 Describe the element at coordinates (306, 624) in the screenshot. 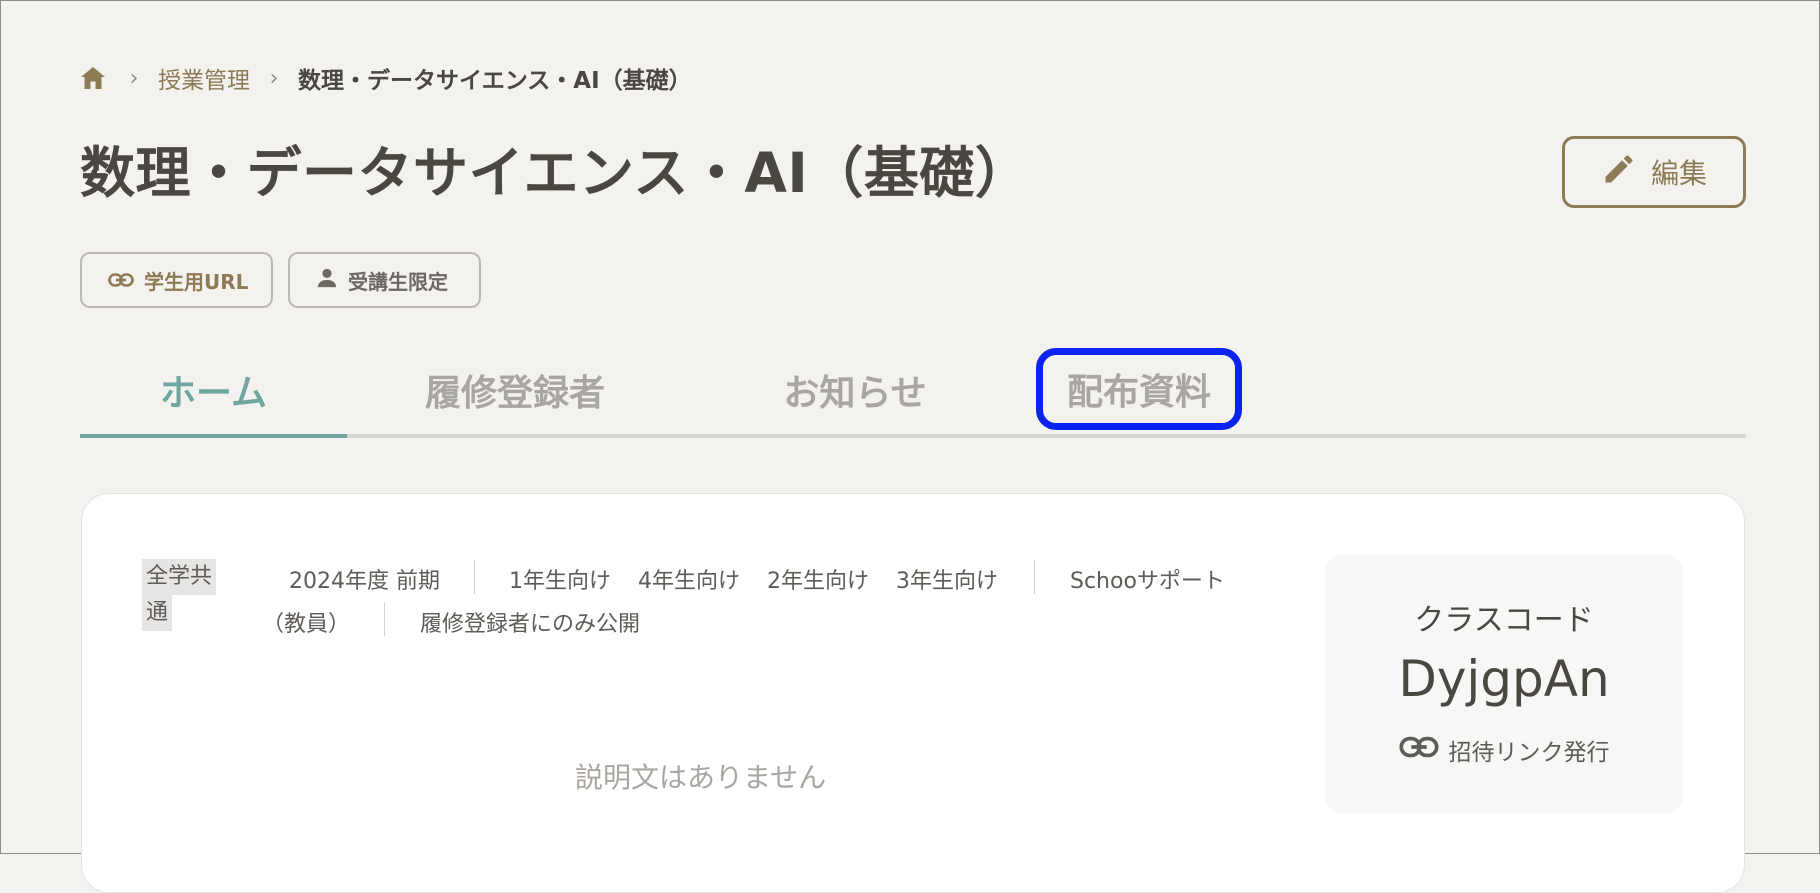

I see `owner-role-label: （教員）` at that location.